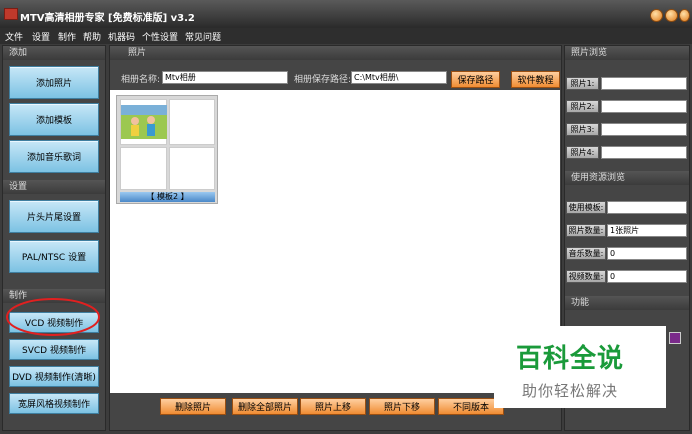  Describe the element at coordinates (54, 82) in the screenshot. I see `add-photo-button: 添加照片` at that location.